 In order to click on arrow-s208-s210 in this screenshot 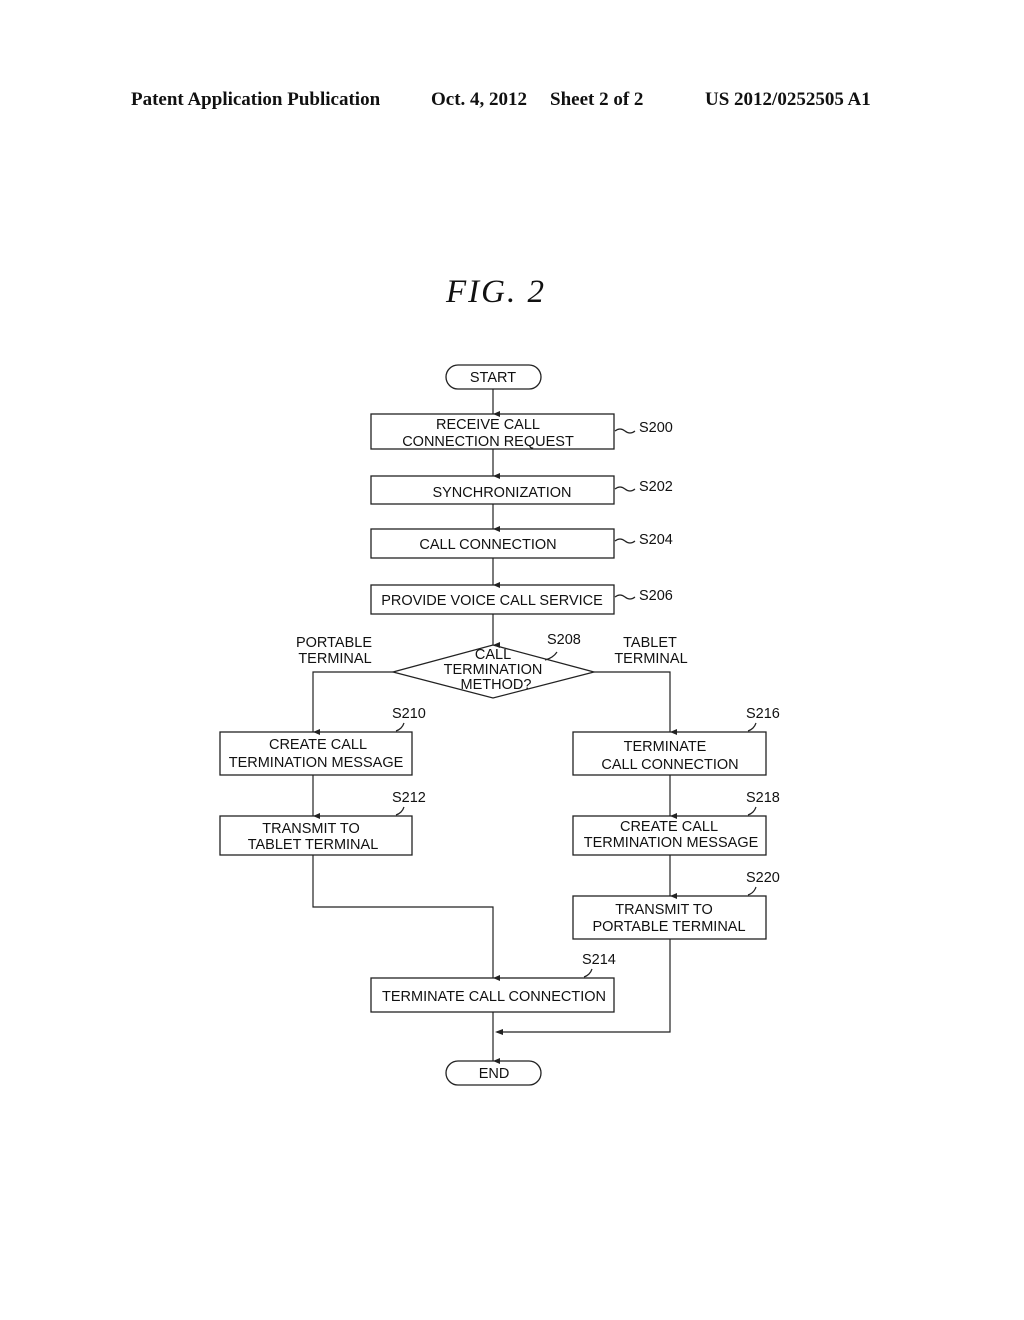, I will do `click(352, 703)`.